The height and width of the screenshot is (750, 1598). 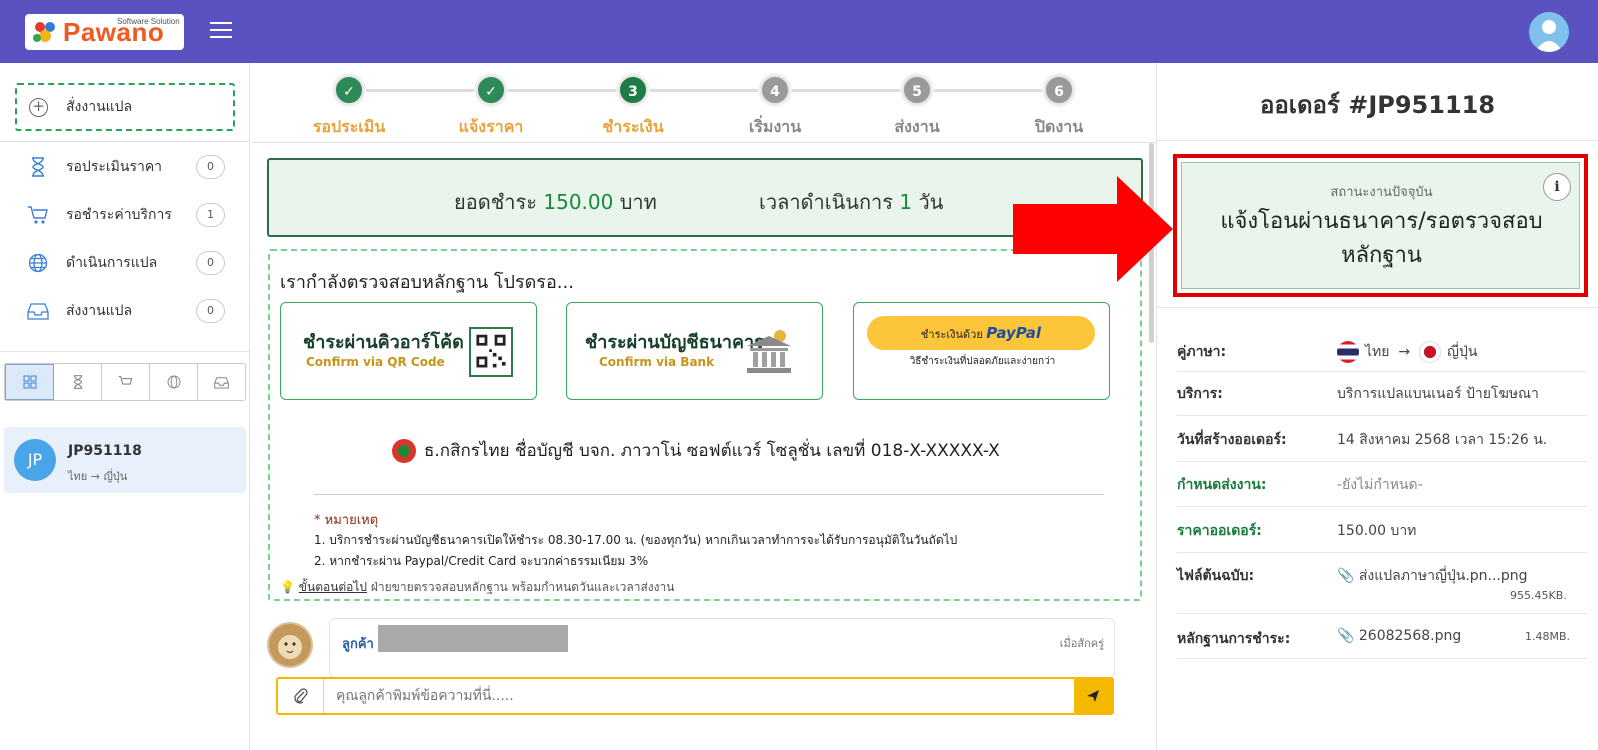 I want to click on paypal-button: ชำระเงินด้วย PayPal, so click(x=981, y=333).